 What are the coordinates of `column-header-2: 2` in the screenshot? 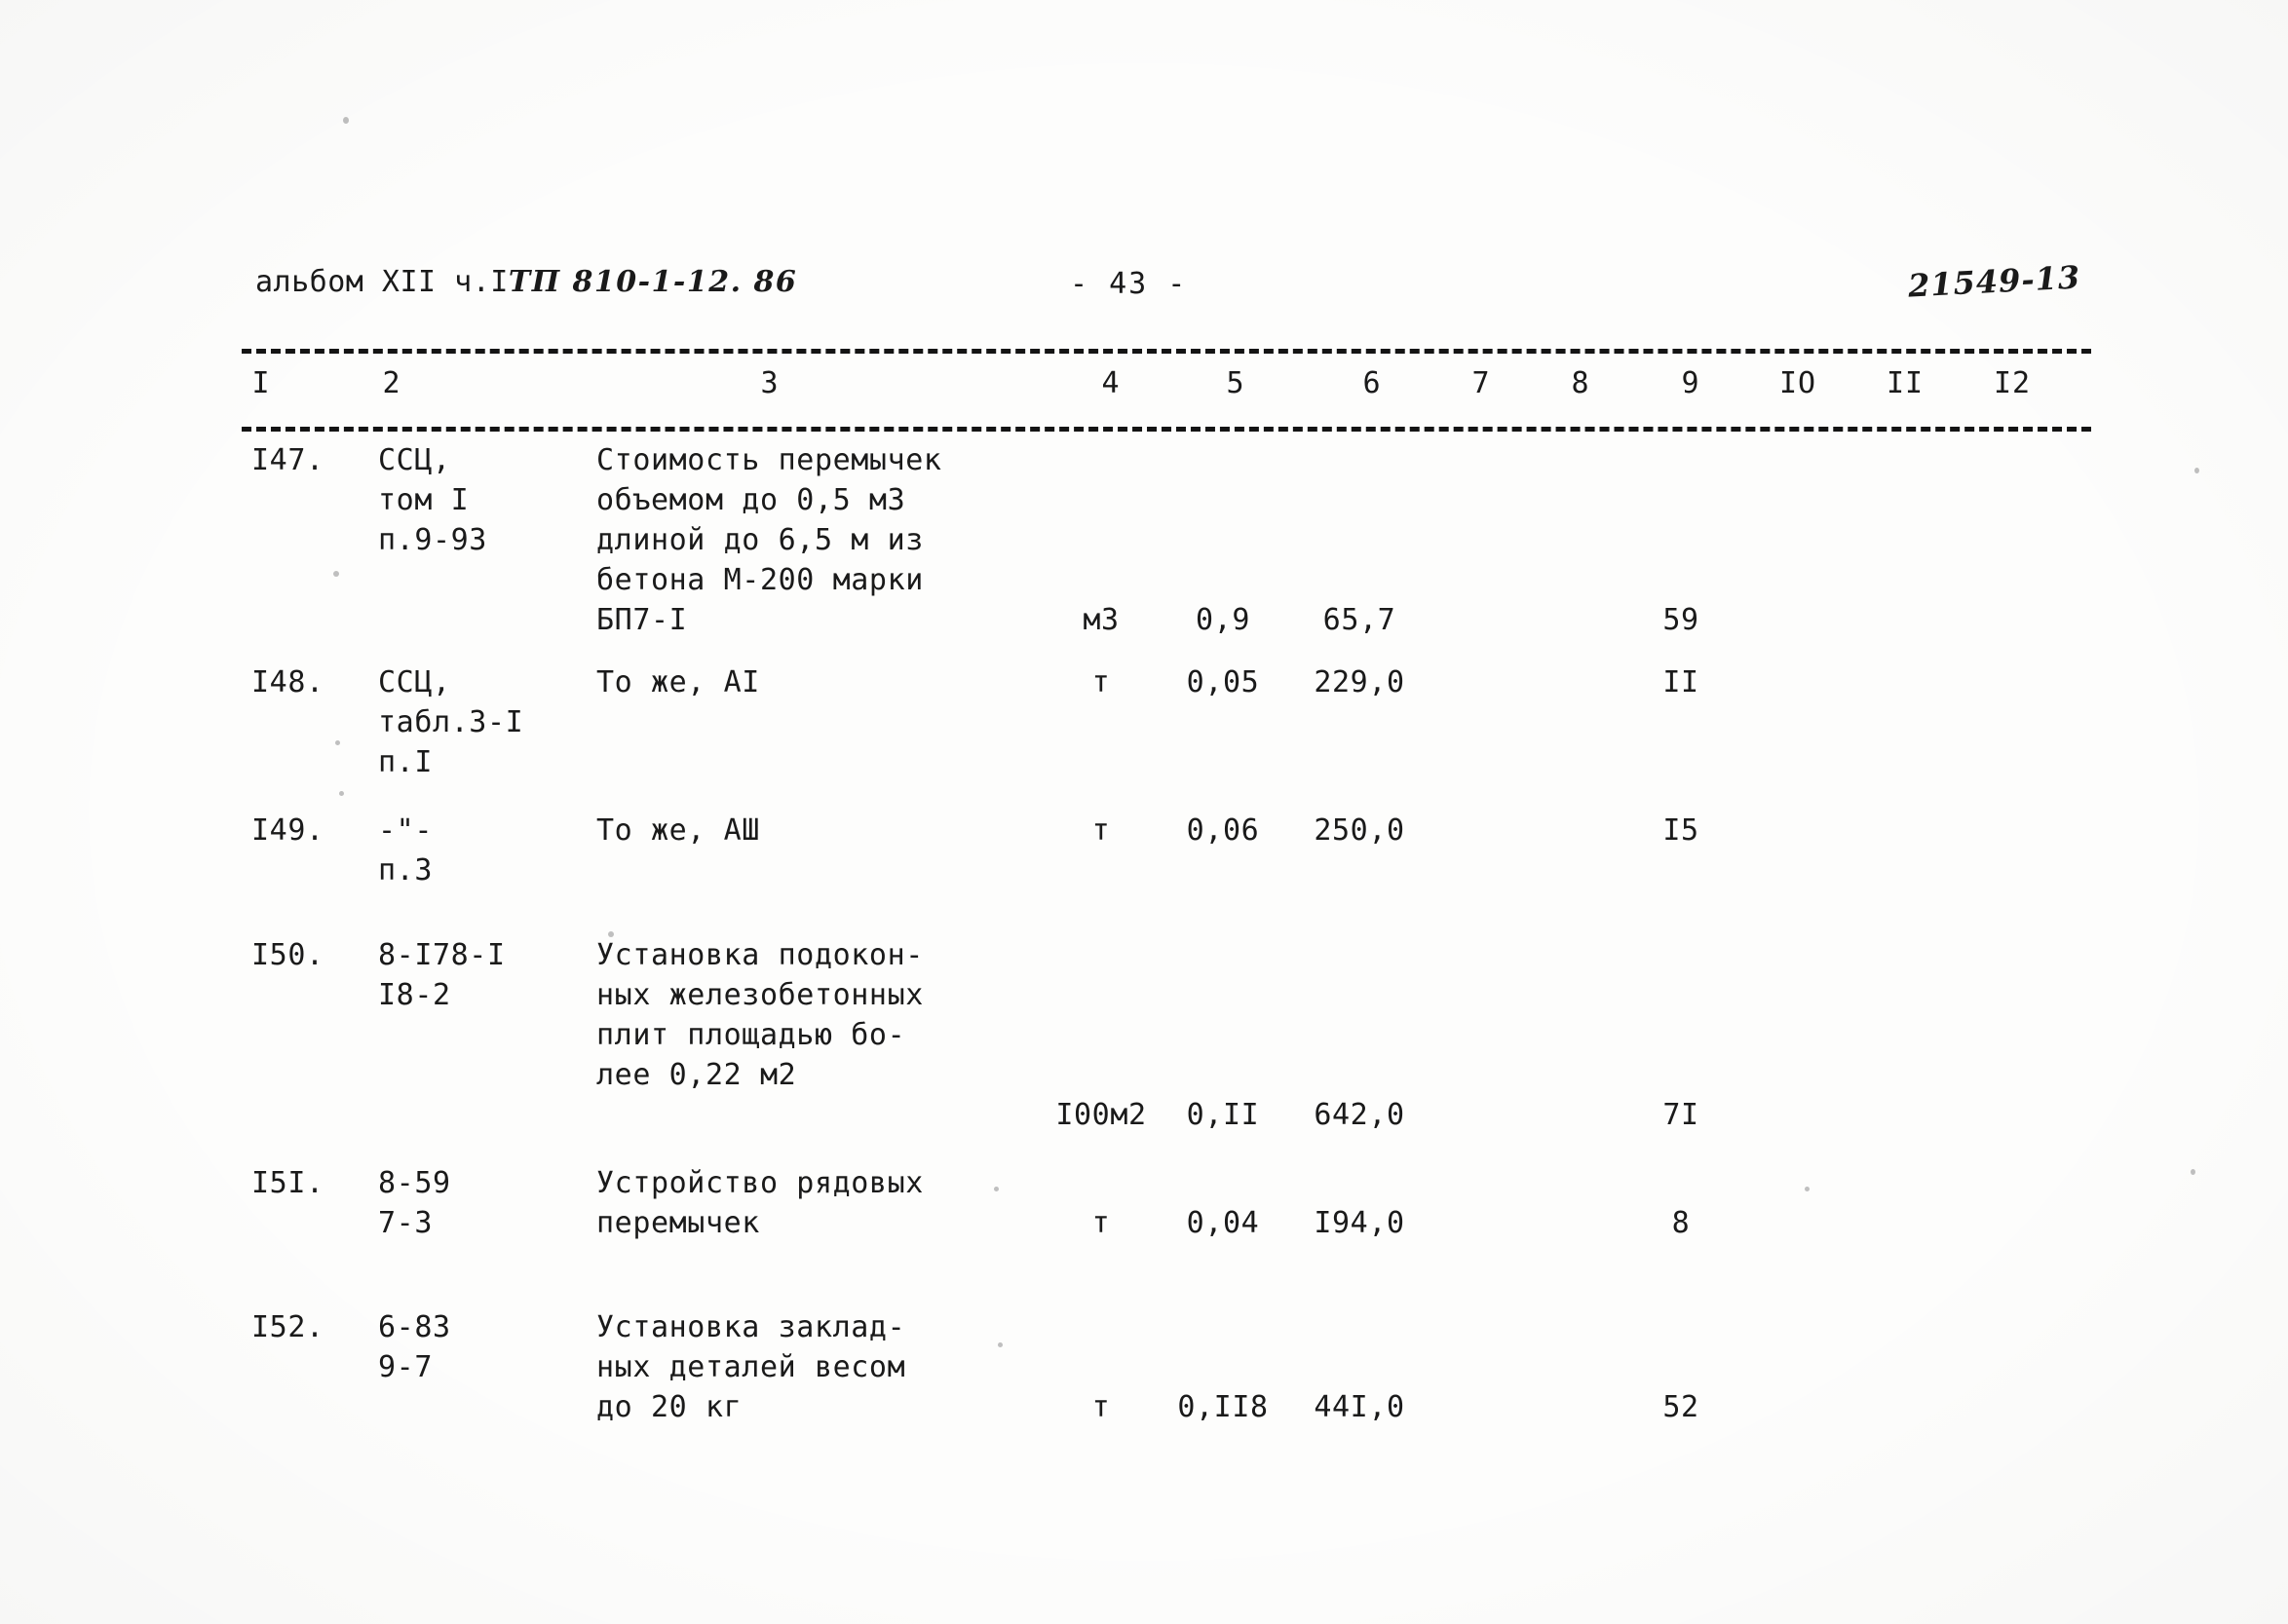 It's located at (392, 383).